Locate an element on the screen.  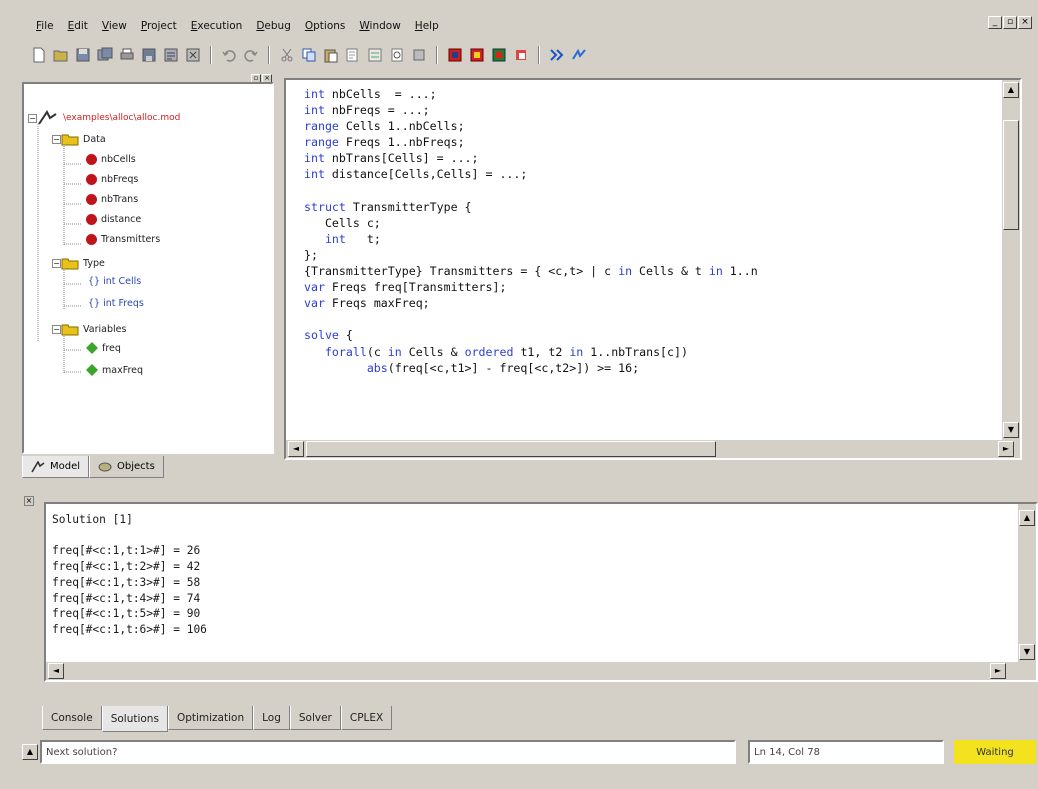
paste-icon is located at coordinates (331, 55).